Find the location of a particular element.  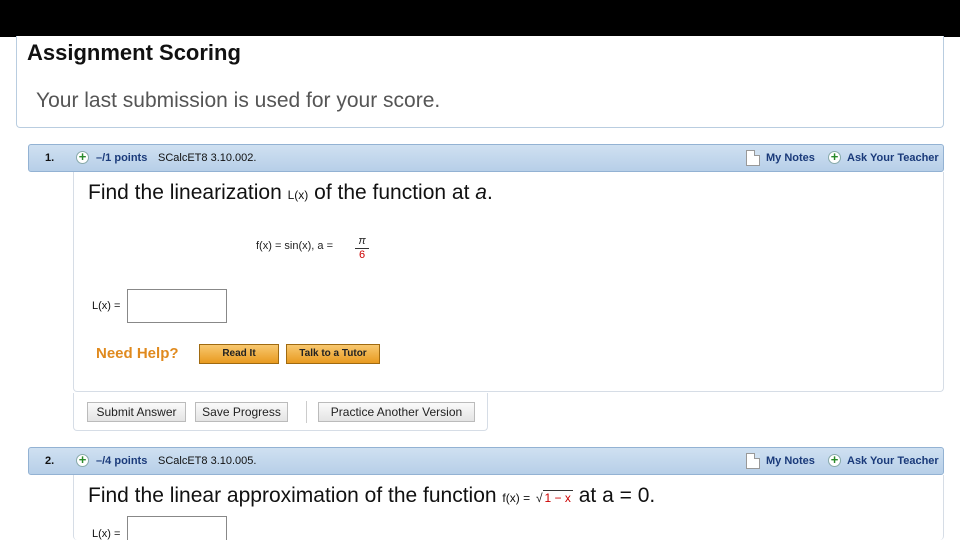

scoring-title: Assignment Scoring is located at coordinates (134, 52).